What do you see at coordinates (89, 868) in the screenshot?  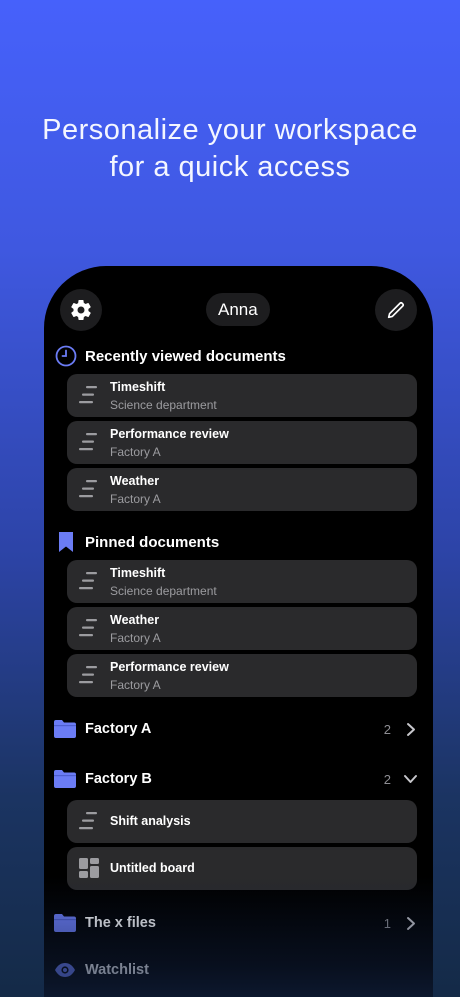 I see `board-icon` at bounding box center [89, 868].